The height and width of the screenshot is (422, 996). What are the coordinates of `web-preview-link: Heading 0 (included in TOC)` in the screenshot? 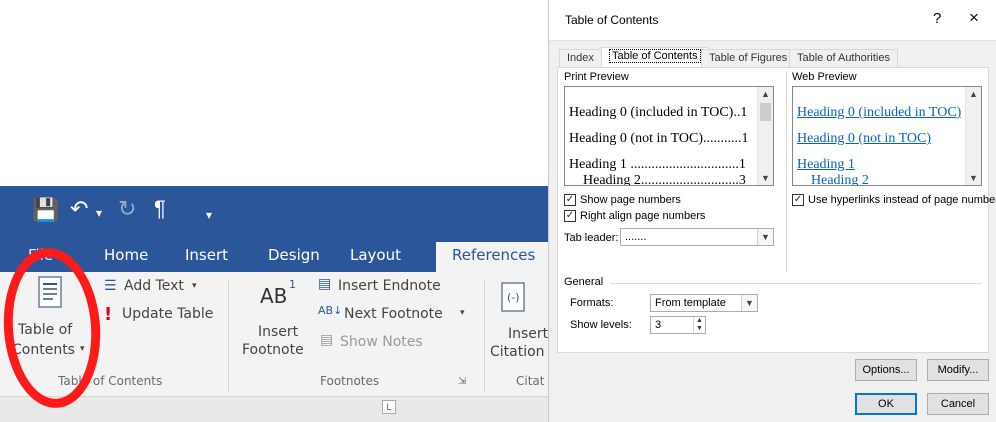 It's located at (879, 112).